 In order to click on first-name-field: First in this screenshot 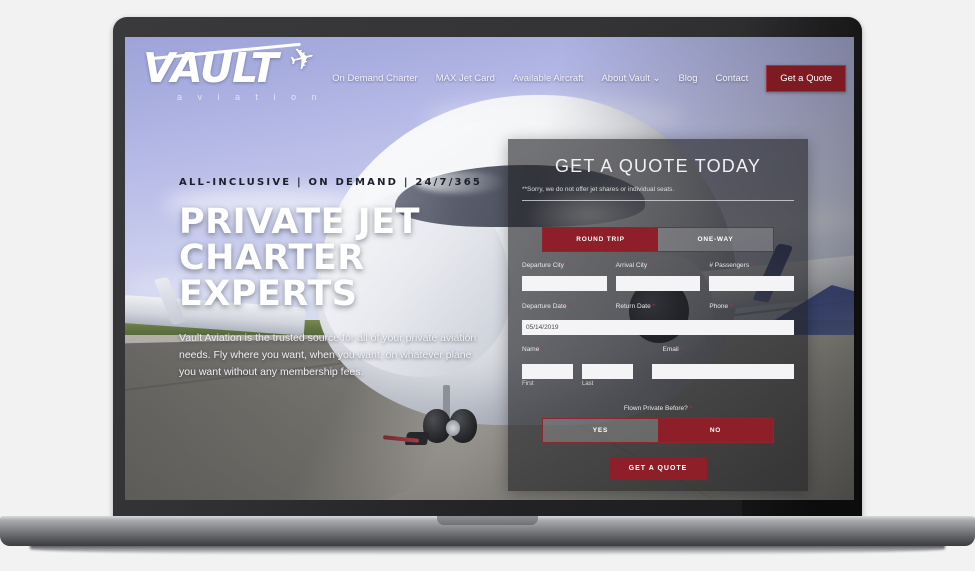, I will do `click(547, 373)`.